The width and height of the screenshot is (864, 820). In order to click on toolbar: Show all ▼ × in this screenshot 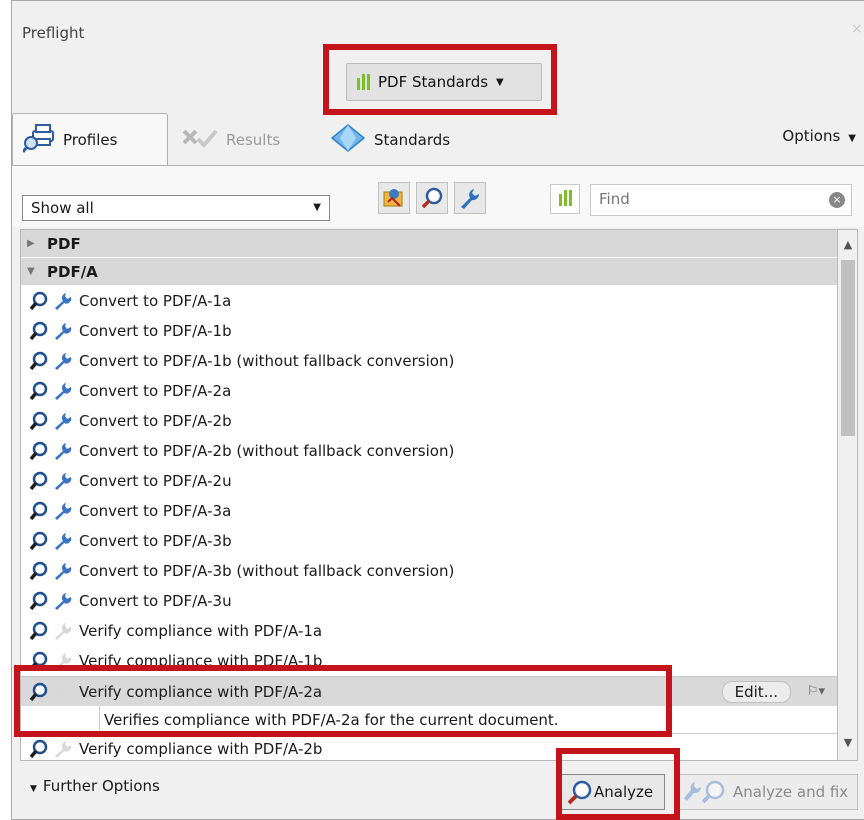, I will do `click(438, 196)`.